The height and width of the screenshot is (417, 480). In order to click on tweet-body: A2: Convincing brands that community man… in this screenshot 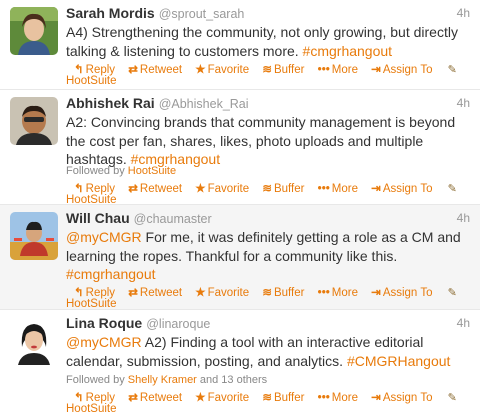, I will do `click(261, 140)`.